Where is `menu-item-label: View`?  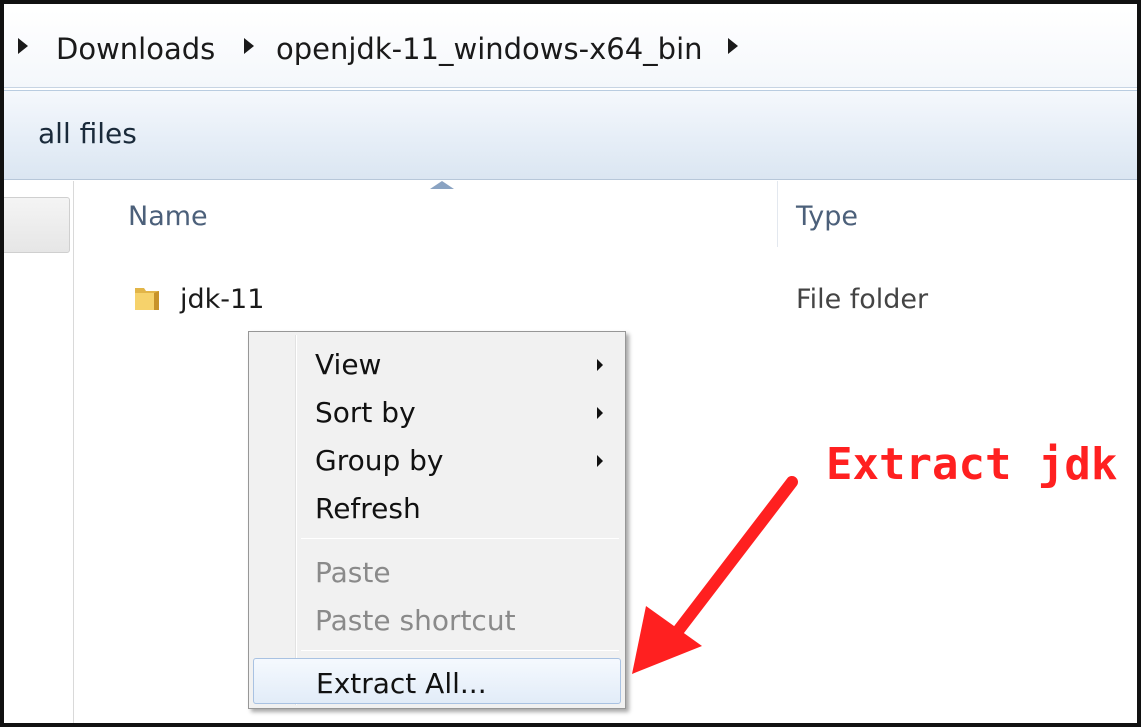
menu-item-label: View is located at coordinates (348, 364).